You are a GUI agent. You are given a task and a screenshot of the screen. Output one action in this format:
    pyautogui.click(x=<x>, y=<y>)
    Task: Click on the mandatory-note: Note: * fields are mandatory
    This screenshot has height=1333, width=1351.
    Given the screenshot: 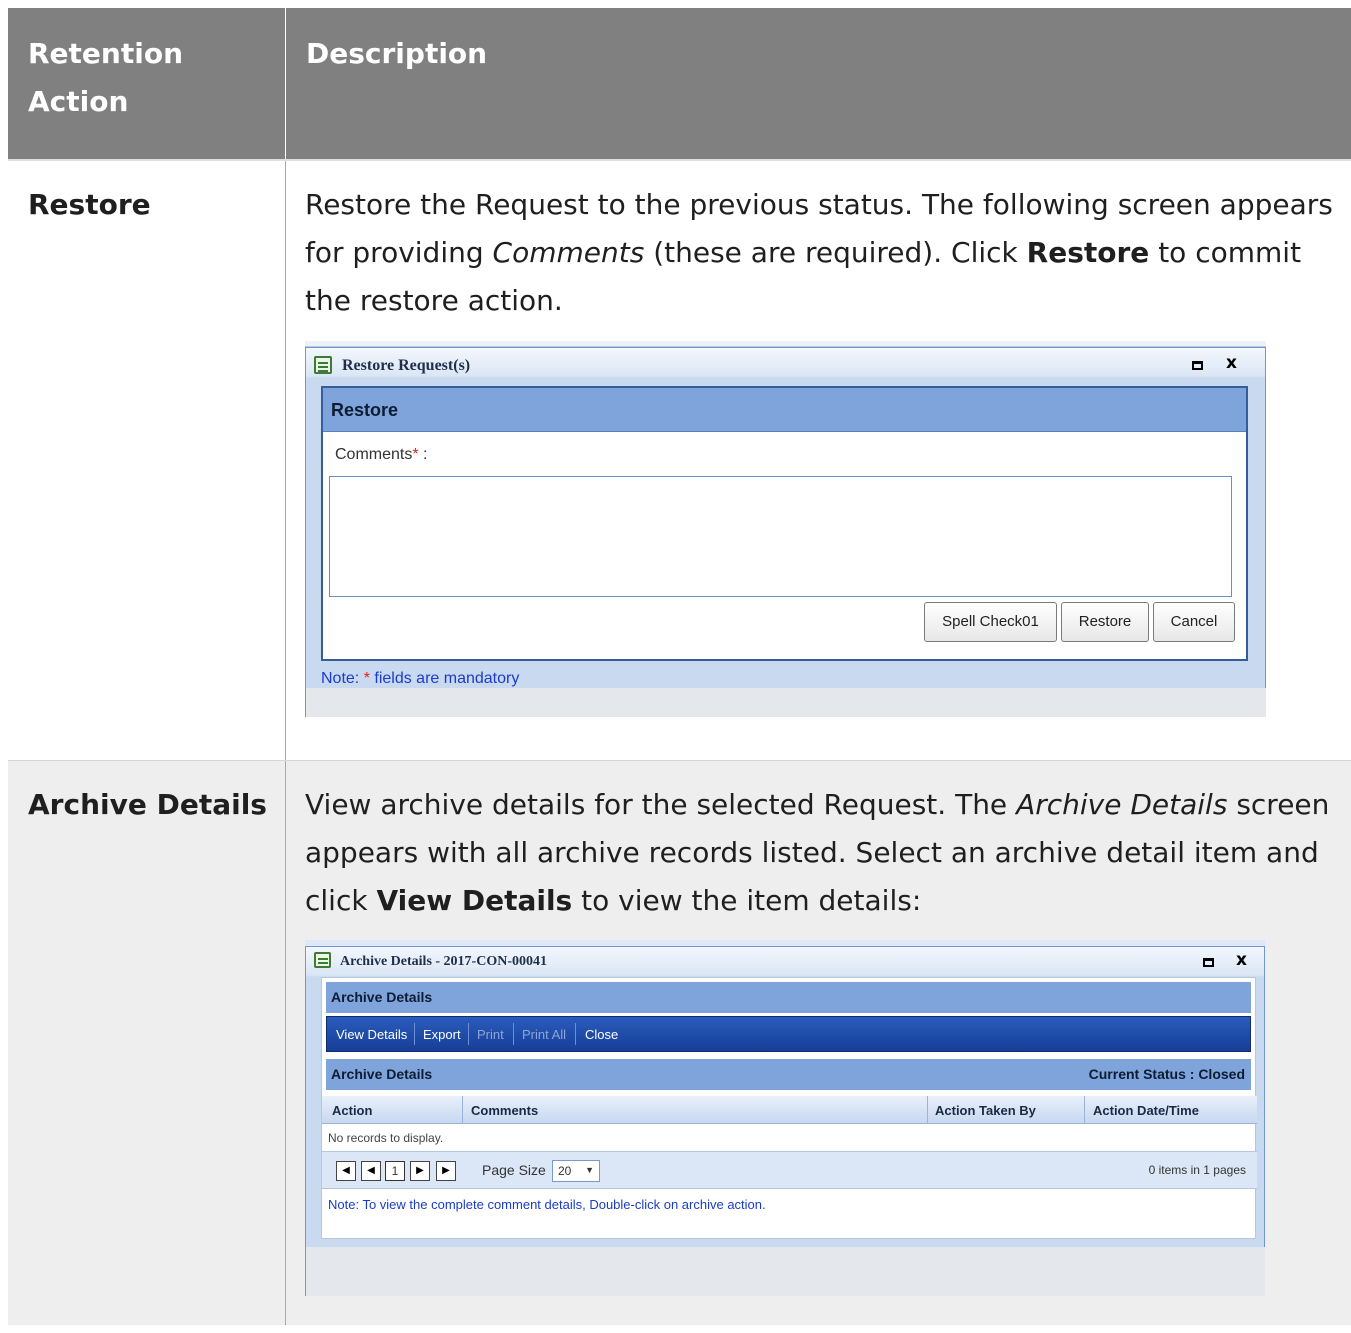 What is the action you would take?
    pyautogui.click(x=420, y=679)
    